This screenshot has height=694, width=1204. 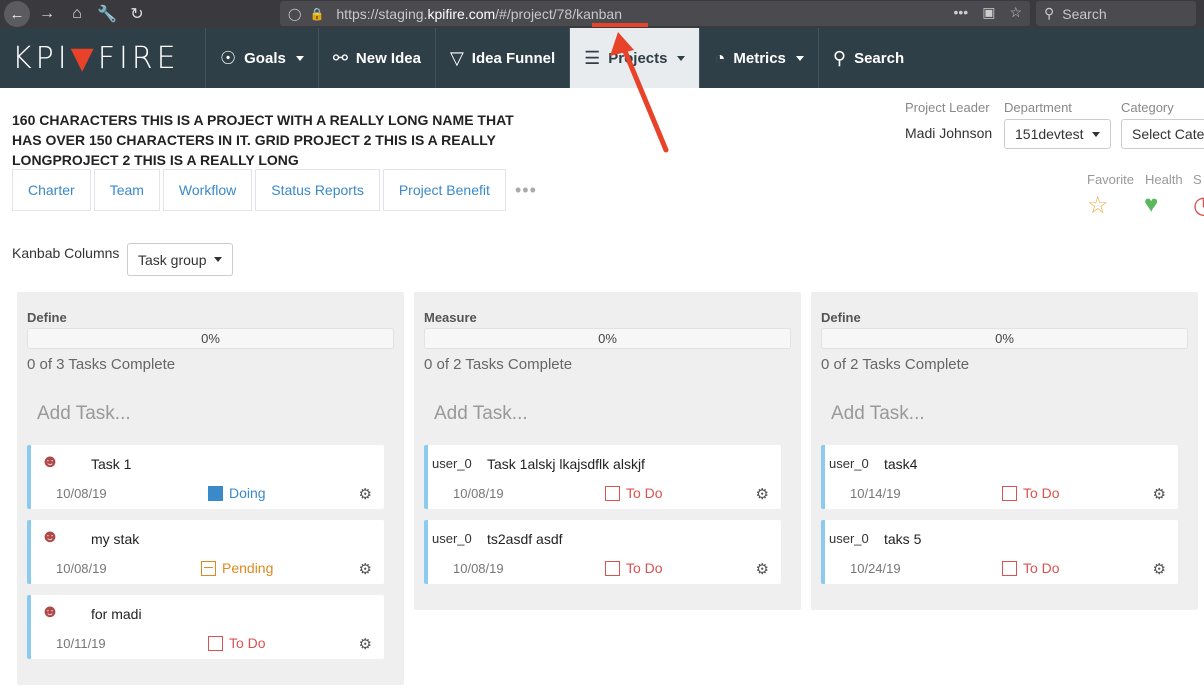 What do you see at coordinates (903, 539) in the screenshot?
I see `task-name: taks 5` at bounding box center [903, 539].